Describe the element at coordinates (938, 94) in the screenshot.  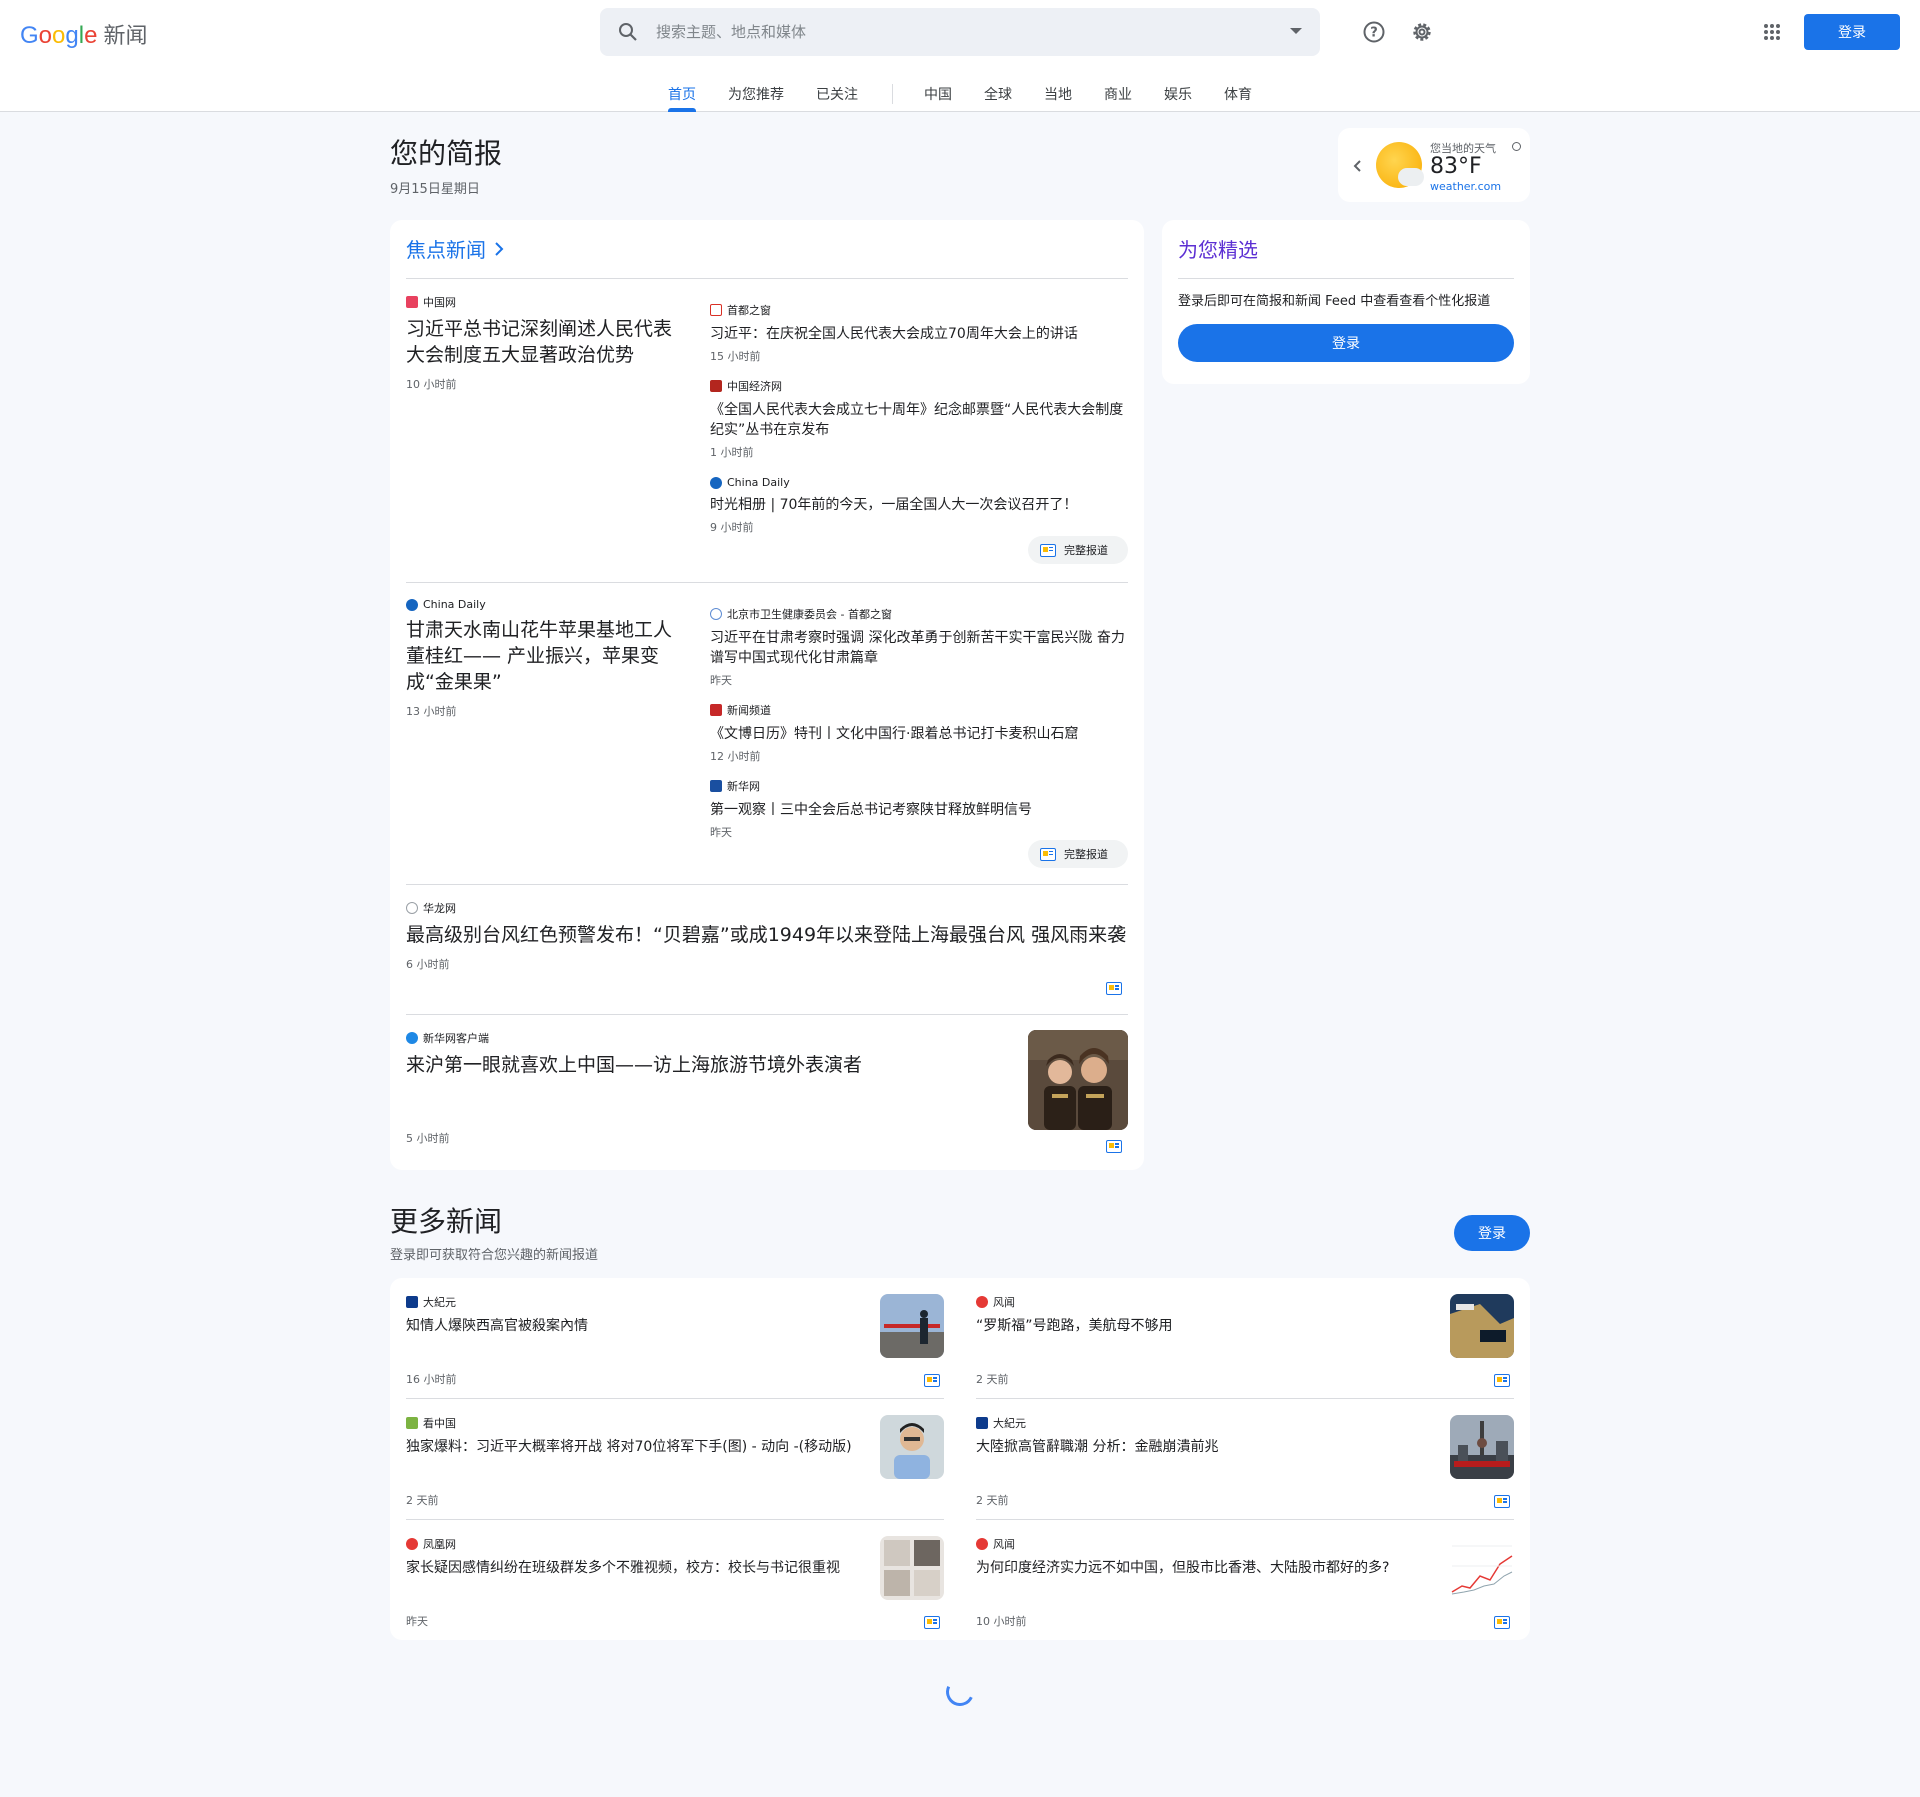
I see `tab-china: 中国` at that location.